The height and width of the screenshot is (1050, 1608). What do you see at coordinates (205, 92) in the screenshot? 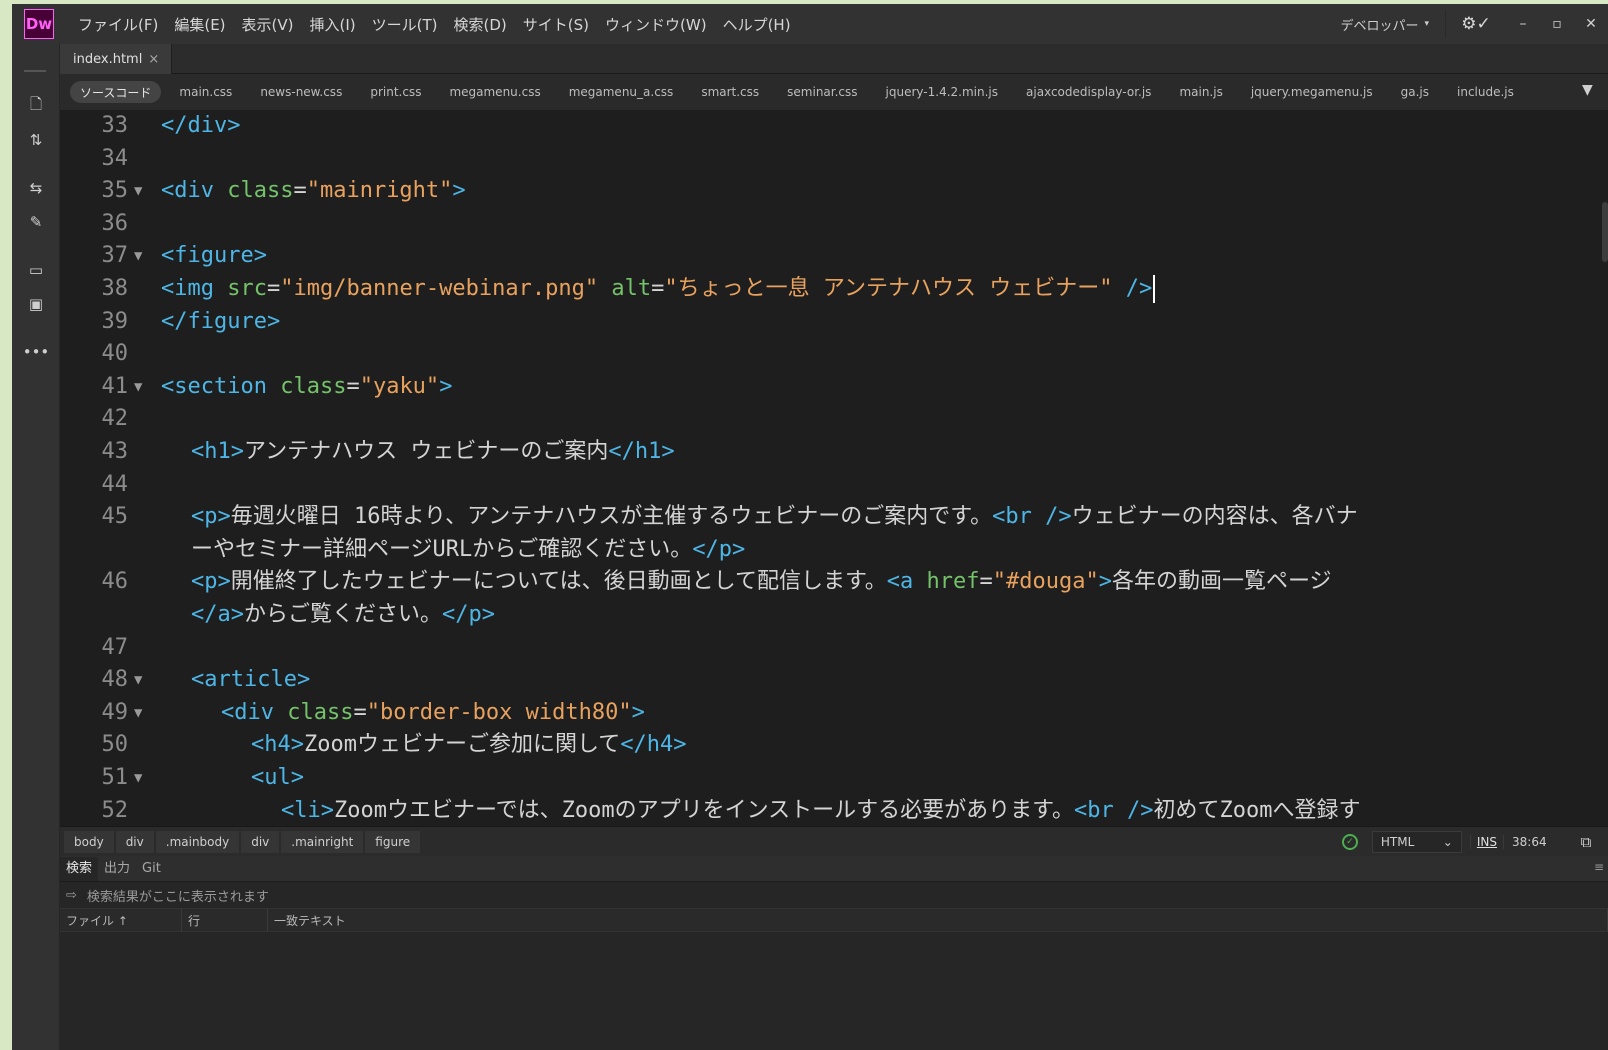
I see `related-file: main.css` at bounding box center [205, 92].